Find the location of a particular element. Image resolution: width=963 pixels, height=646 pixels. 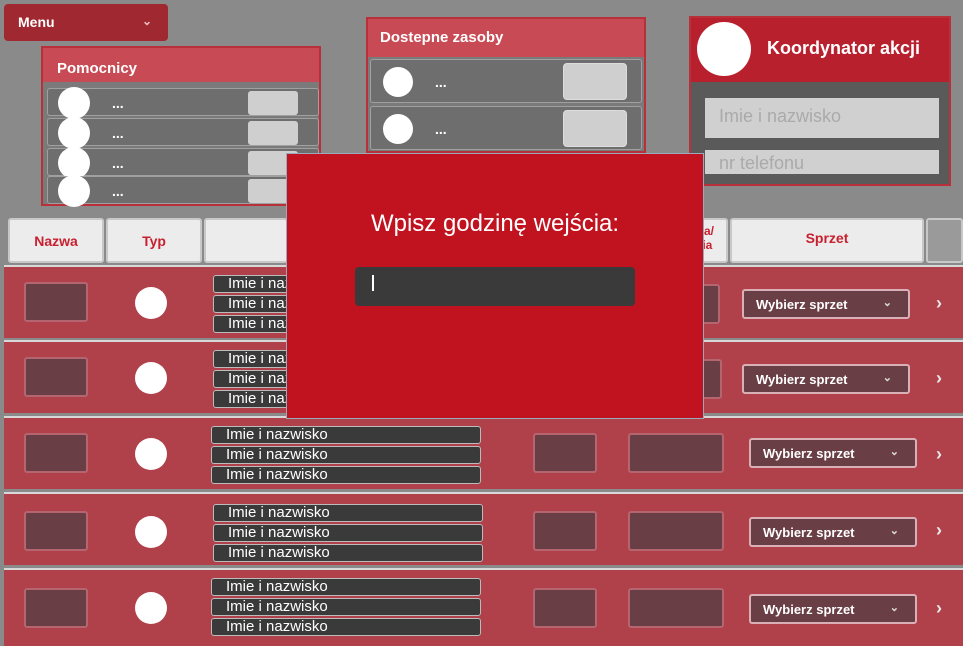

dialog-title: Wpisz godzinę wejścia: is located at coordinates (495, 223).